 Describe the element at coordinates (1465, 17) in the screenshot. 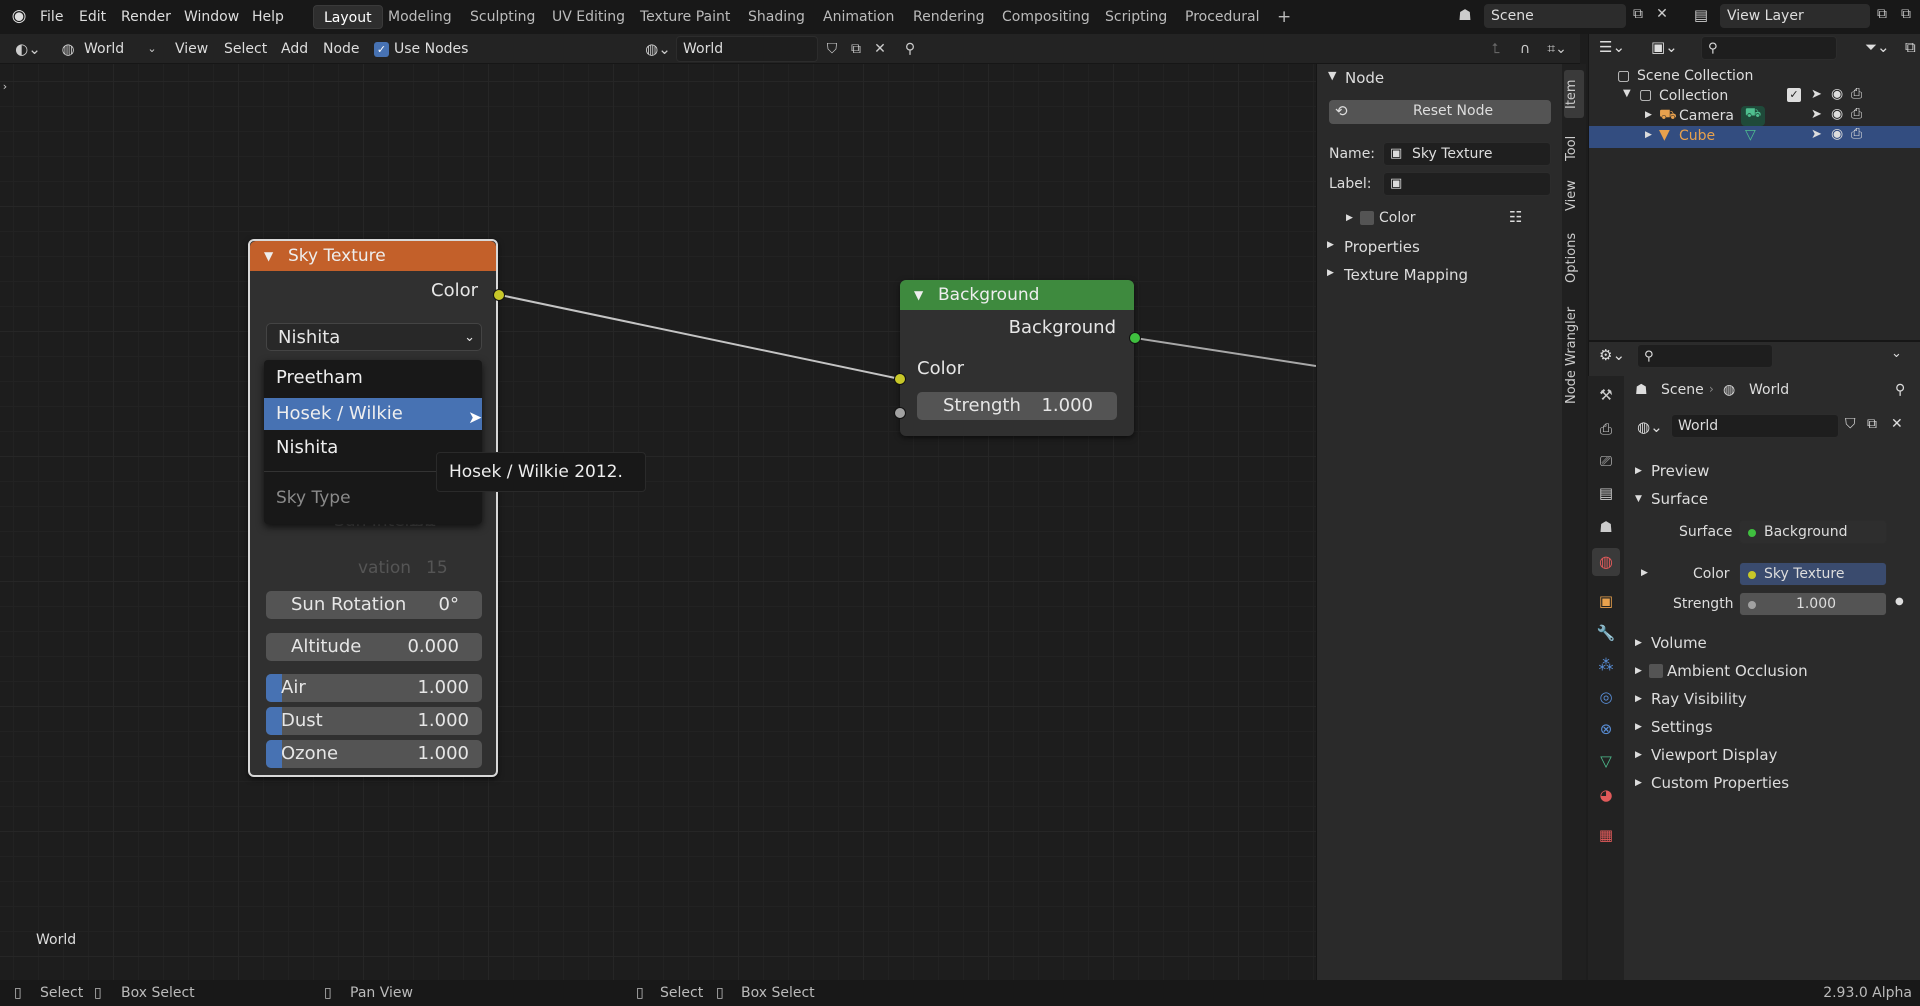

I see `scene-icon: ☗` at that location.